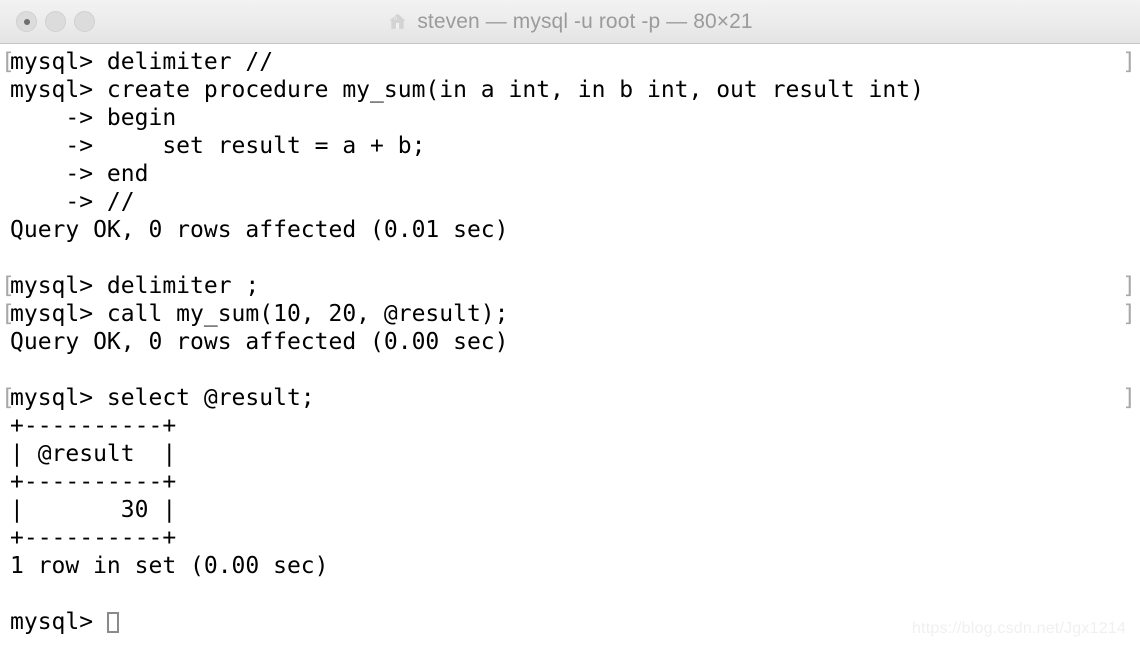 This screenshot has width=1140, height=646. Describe the element at coordinates (570, 510) in the screenshot. I see `terminal-line: | 30 |` at that location.